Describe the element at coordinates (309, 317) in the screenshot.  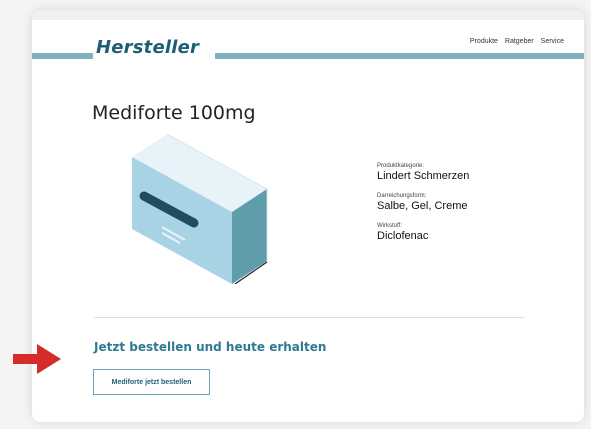
I see `section-divider` at that location.